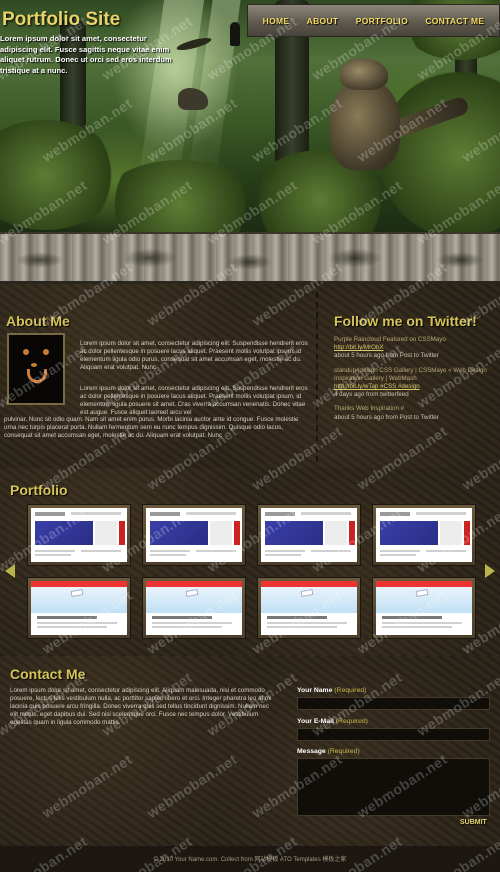 The height and width of the screenshot is (872, 500). Describe the element at coordinates (393, 734) in the screenshot. I see `email-field` at that location.